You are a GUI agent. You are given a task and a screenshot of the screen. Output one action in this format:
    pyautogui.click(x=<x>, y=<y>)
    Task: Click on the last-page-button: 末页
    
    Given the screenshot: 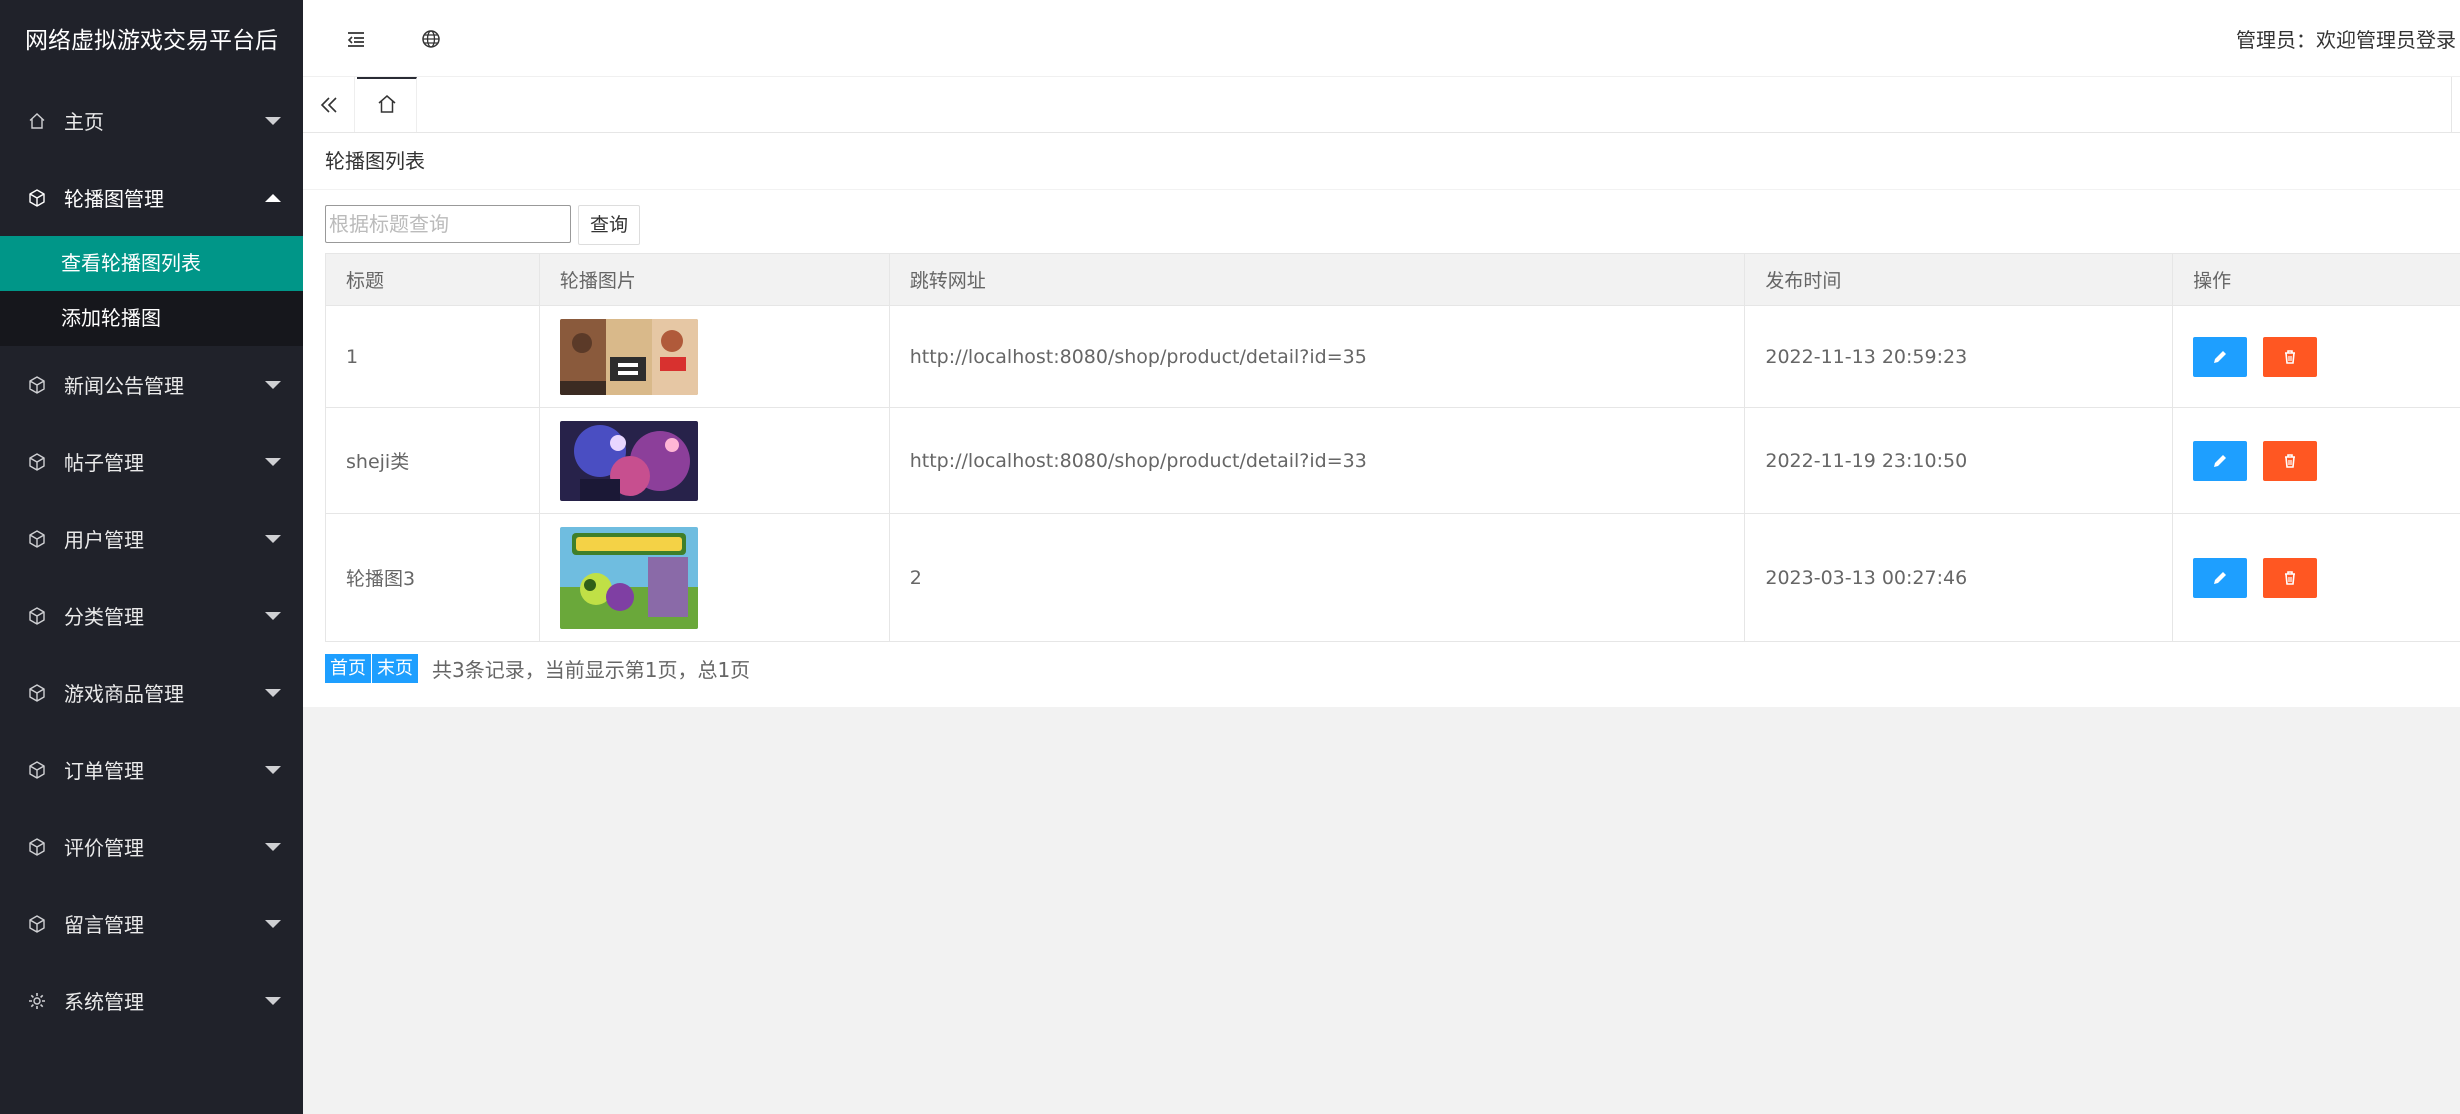 What is the action you would take?
    pyautogui.click(x=395, y=668)
    